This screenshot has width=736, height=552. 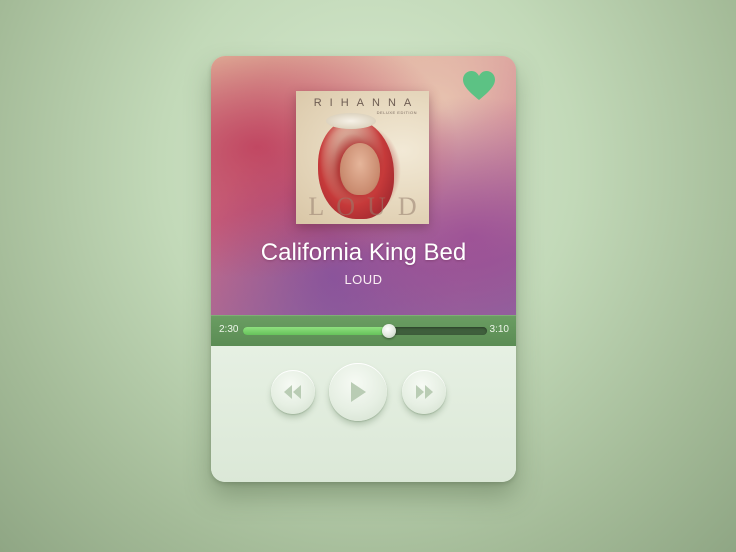 I want to click on progress-bar: 2:30 3:10, so click(x=363, y=331).